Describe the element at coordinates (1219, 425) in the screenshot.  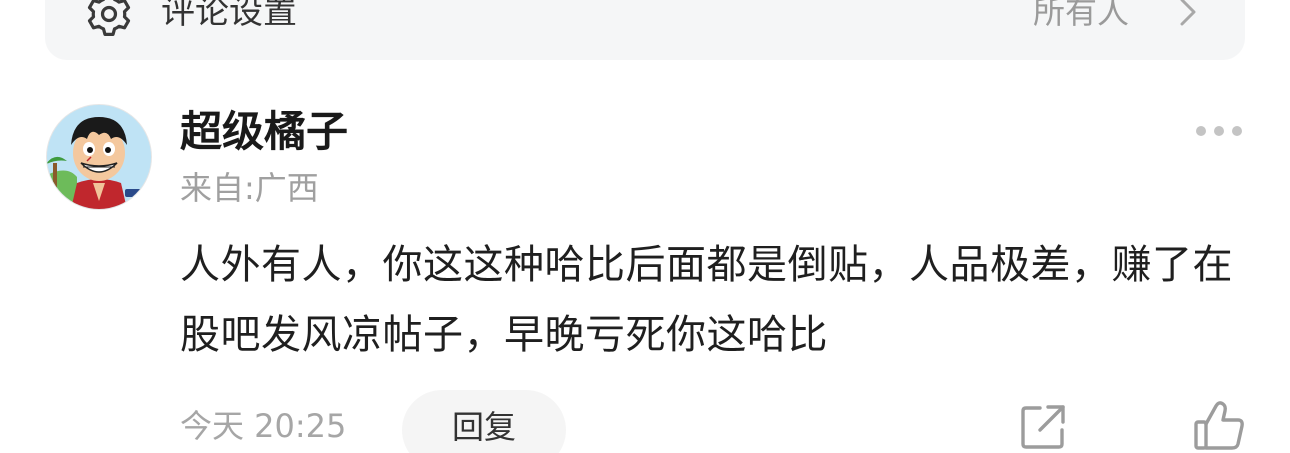
I see `thumbs-up-icon` at that location.